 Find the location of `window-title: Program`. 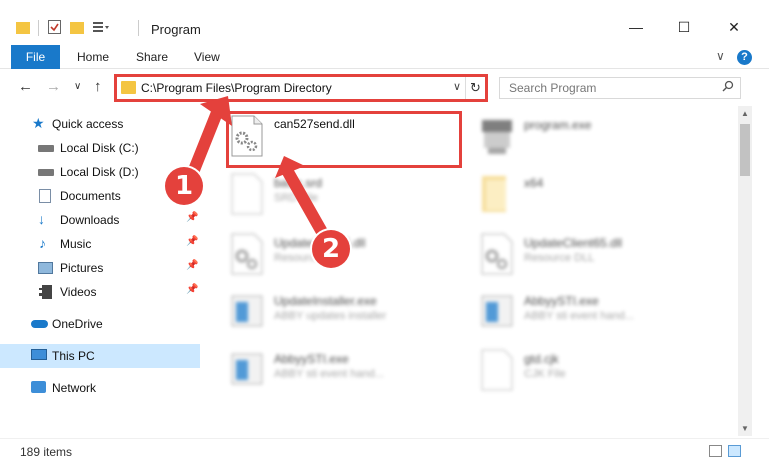

window-title: Program is located at coordinates (176, 29).